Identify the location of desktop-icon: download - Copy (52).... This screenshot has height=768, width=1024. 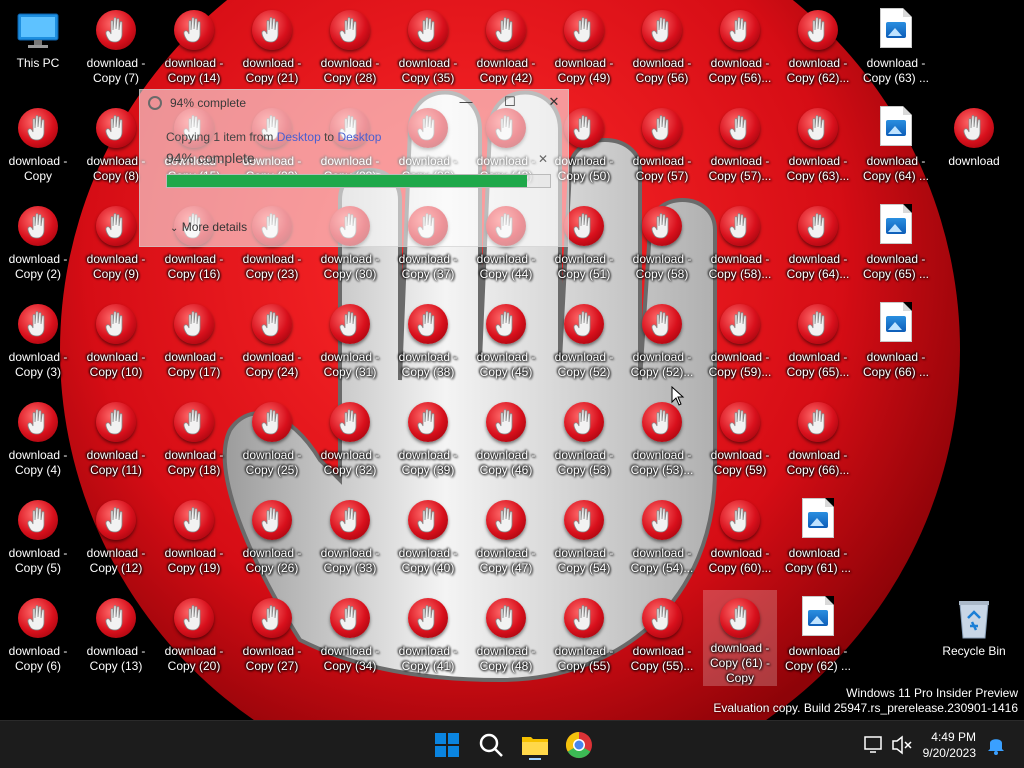
(662, 344).